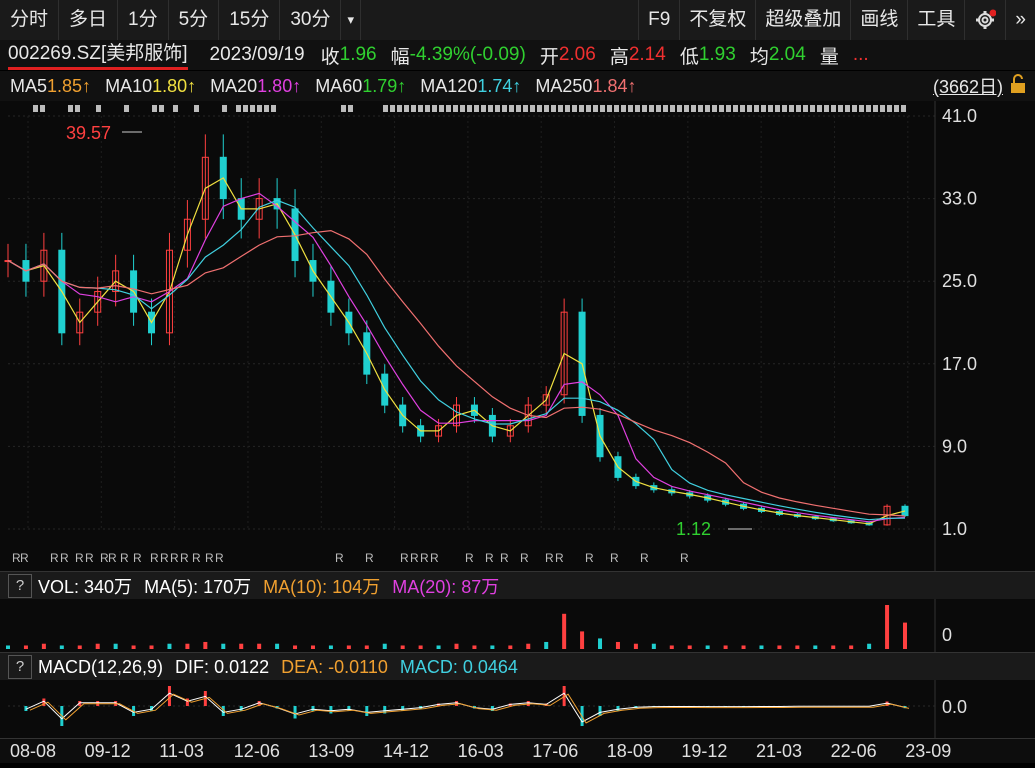 The image size is (1035, 768). What do you see at coordinates (693, 529) in the screenshot?
I see `min-price-label: 1.12` at bounding box center [693, 529].